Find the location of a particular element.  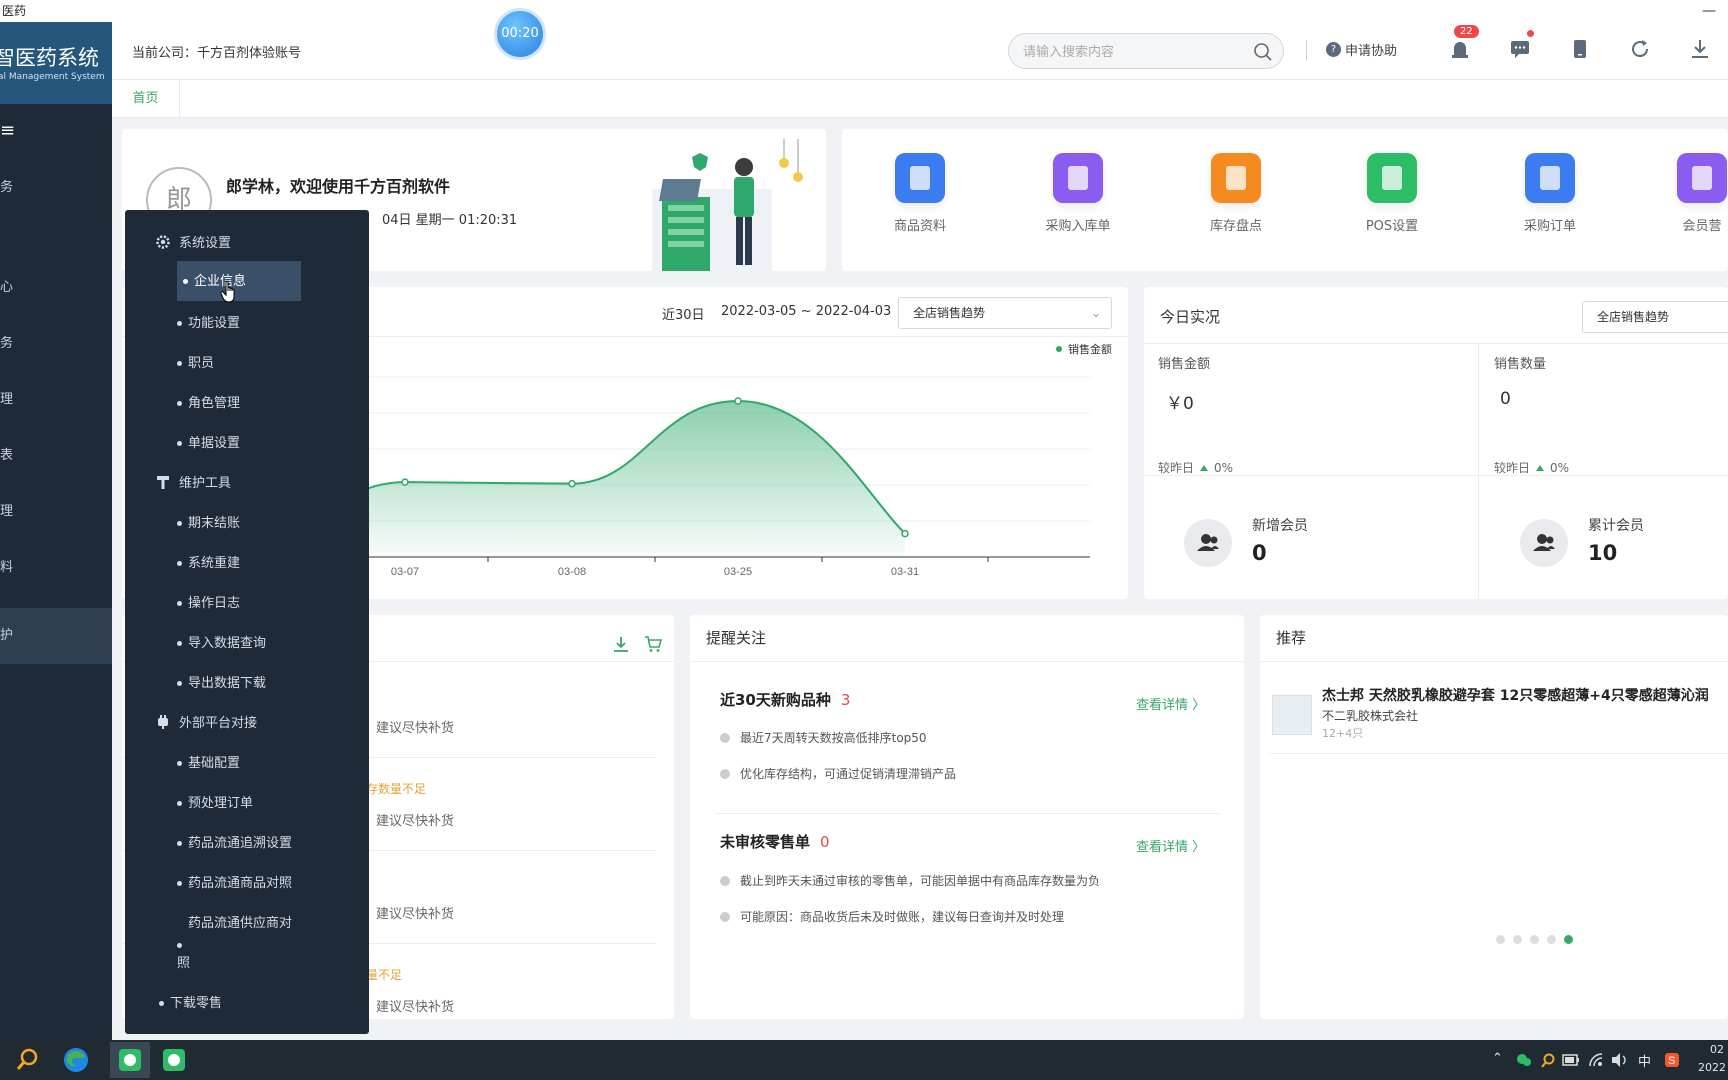

shortcut-label: 采购订单 is located at coordinates (1549, 226).